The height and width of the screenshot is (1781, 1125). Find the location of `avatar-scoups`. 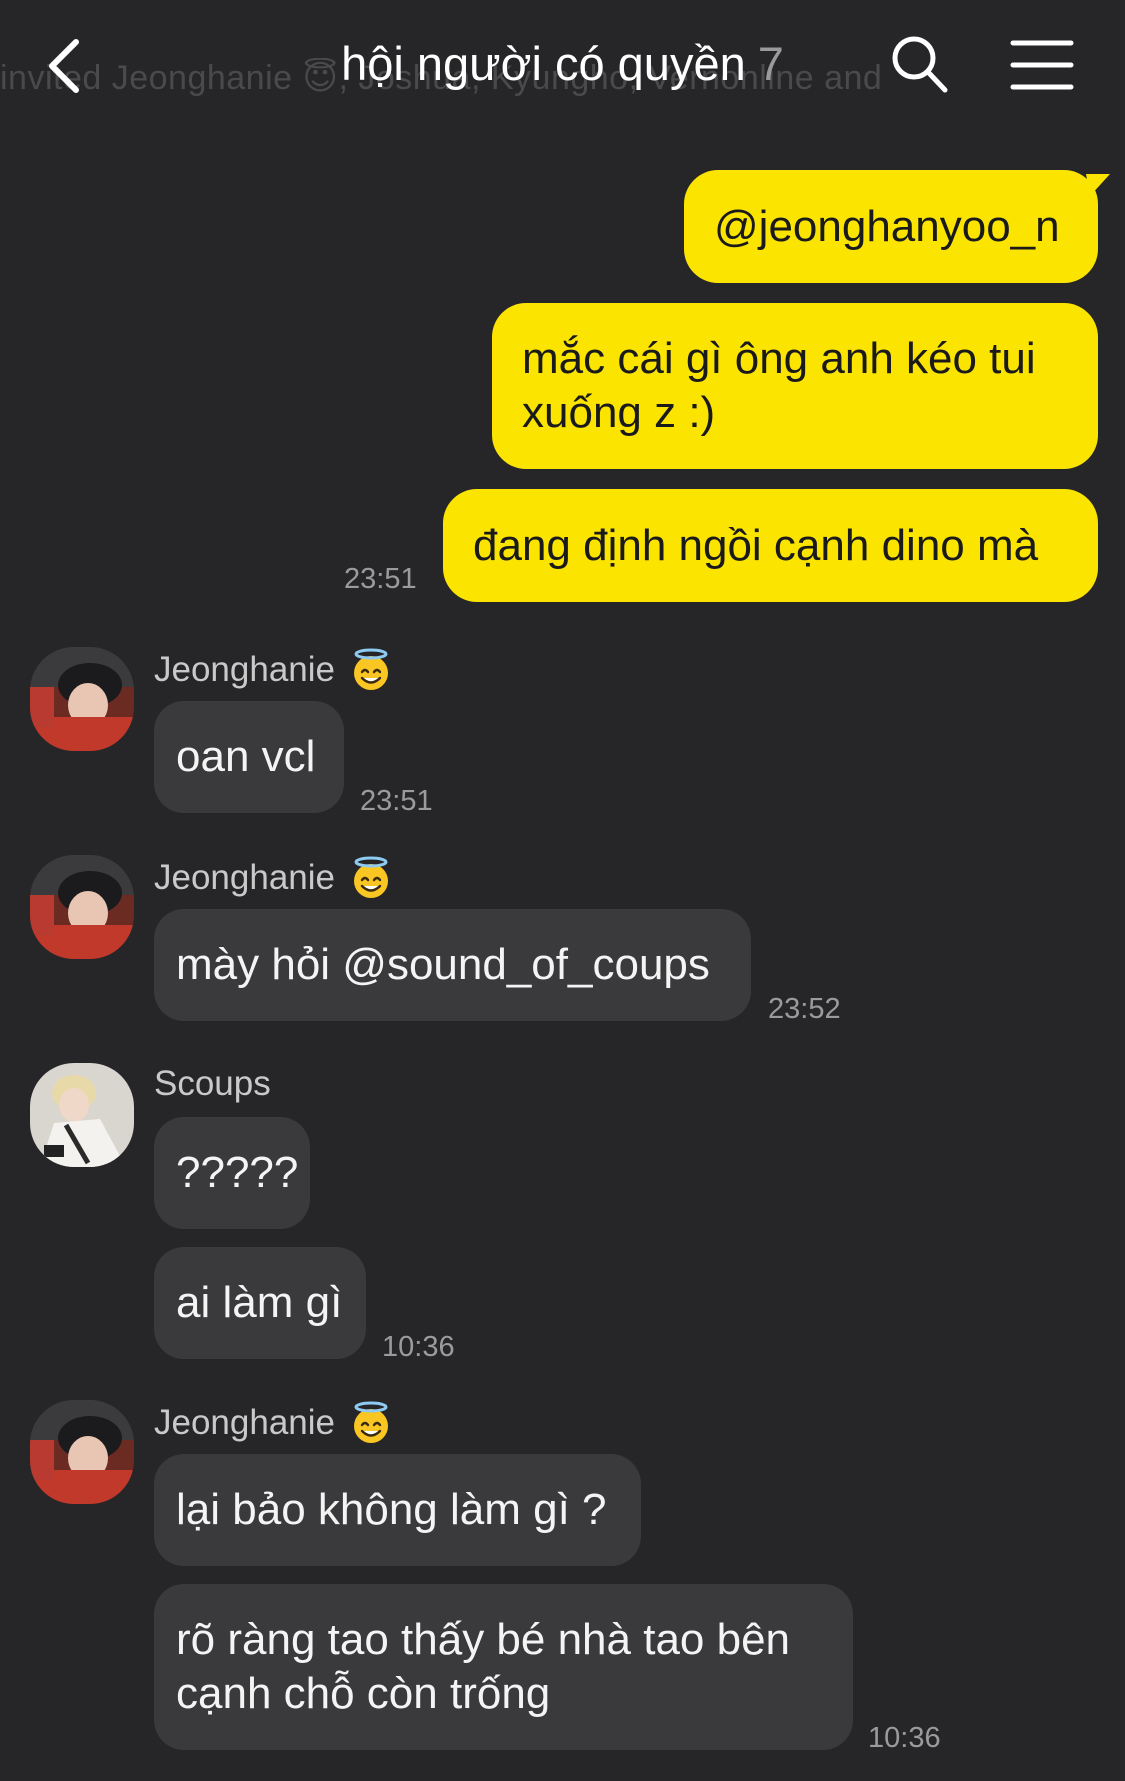

avatar-scoups is located at coordinates (82, 1115).